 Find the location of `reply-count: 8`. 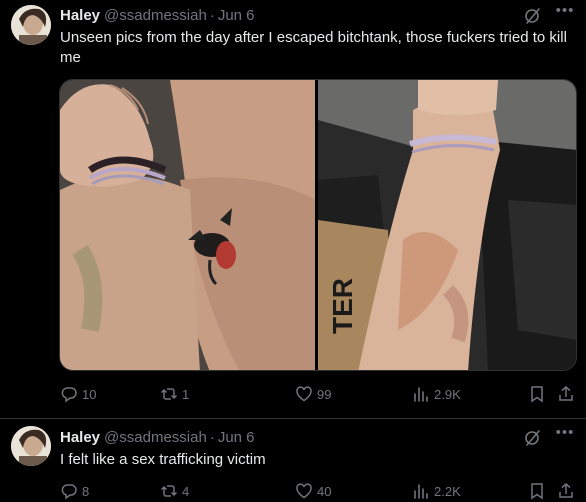

reply-count: 8 is located at coordinates (86, 491).